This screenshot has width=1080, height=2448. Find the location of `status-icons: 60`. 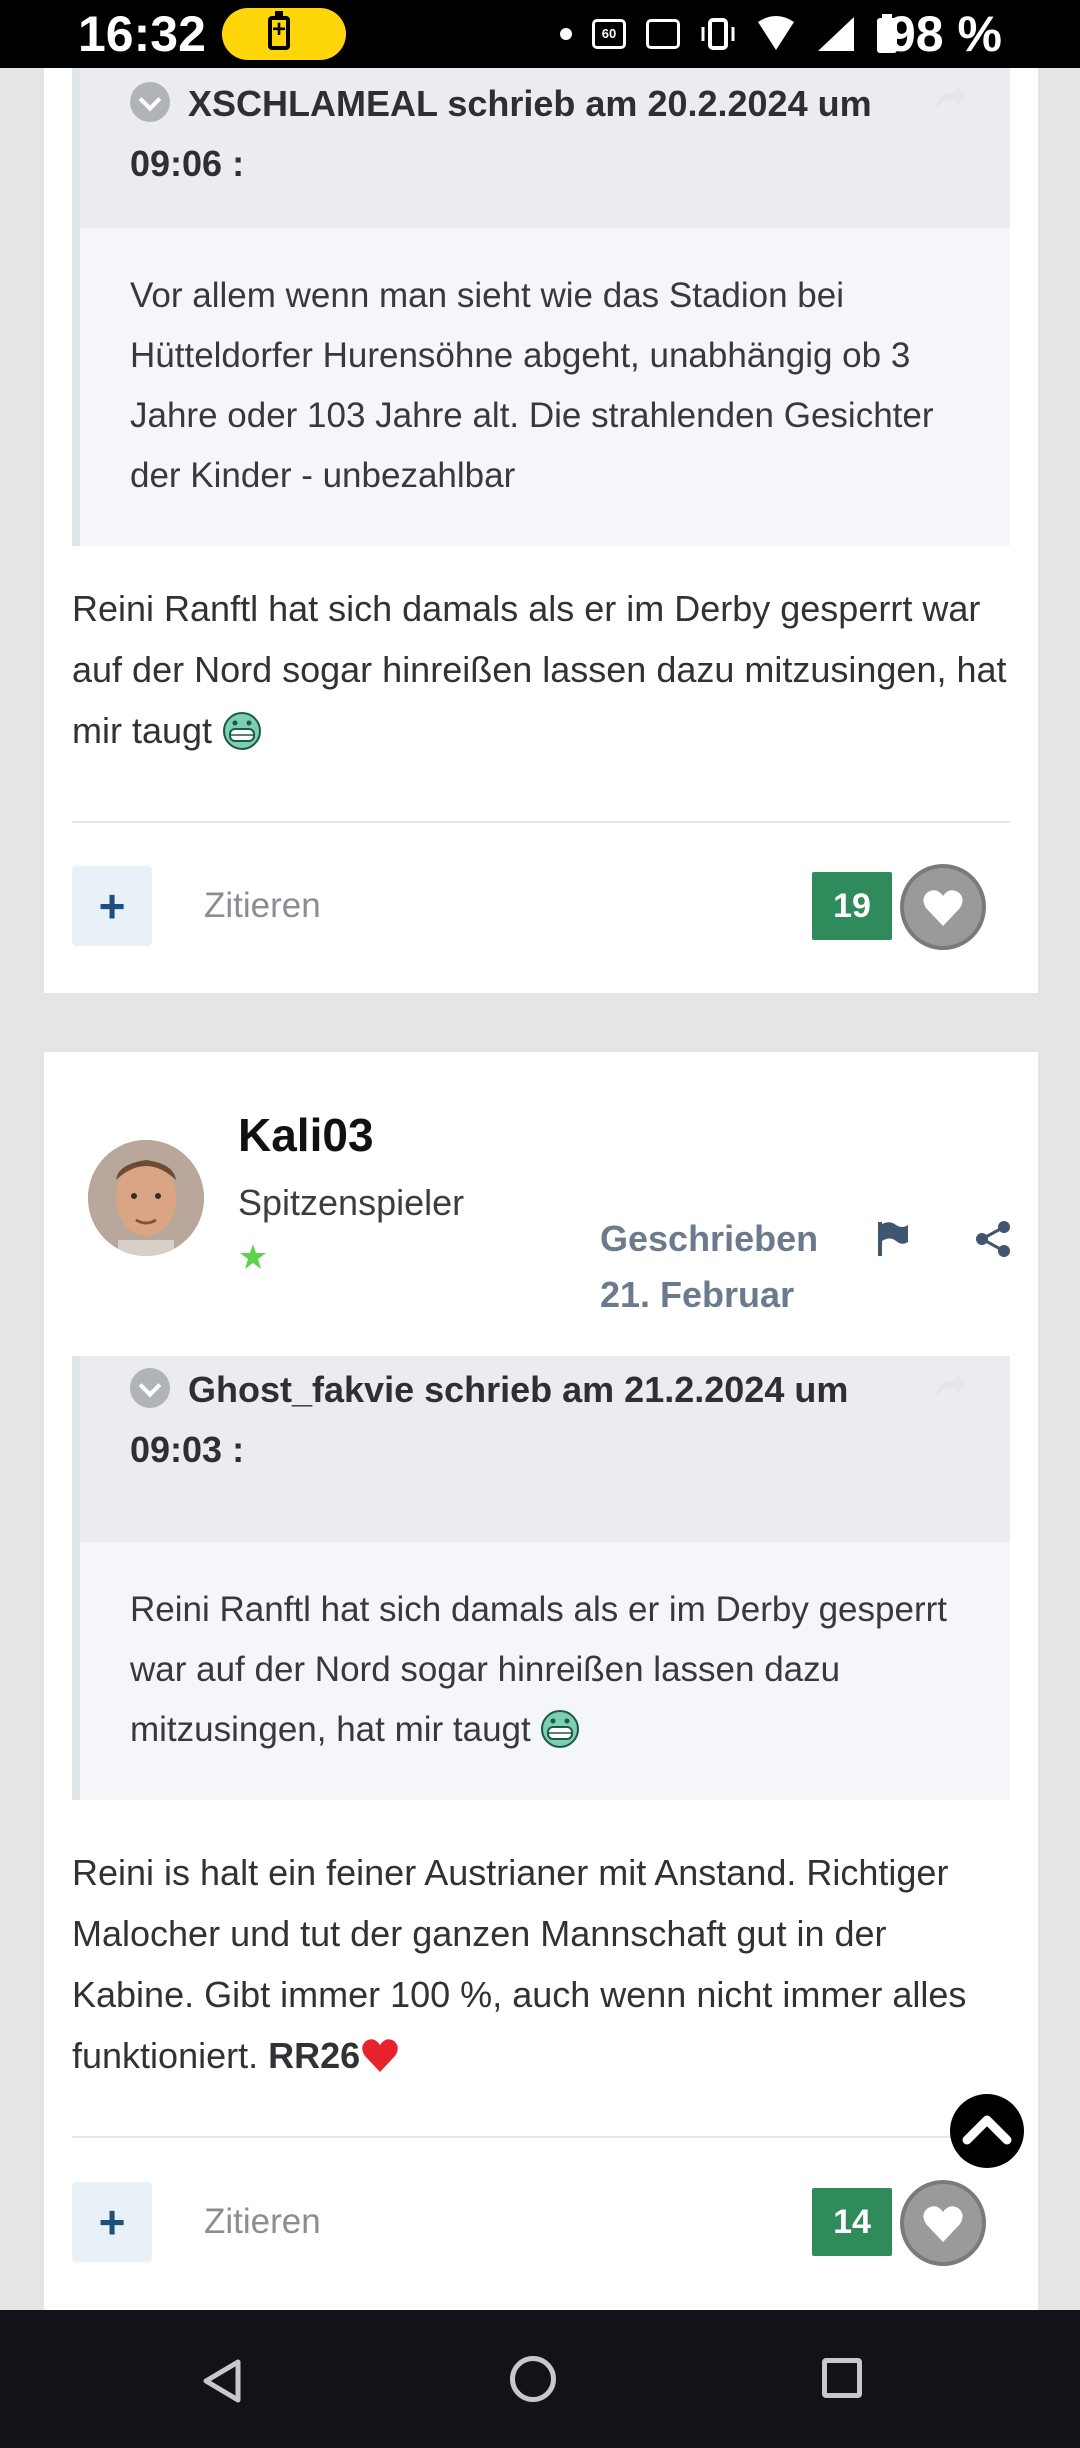

status-icons: 60 is located at coordinates (729, 34).